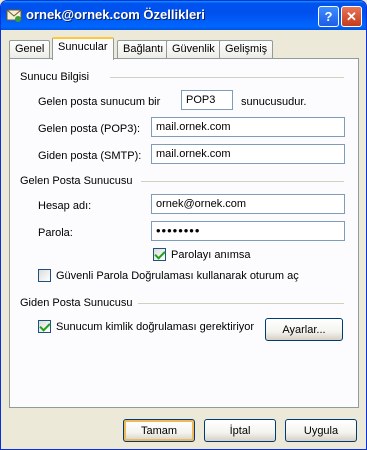  What do you see at coordinates (240, 430) in the screenshot?
I see `cancel-button: İptal` at bounding box center [240, 430].